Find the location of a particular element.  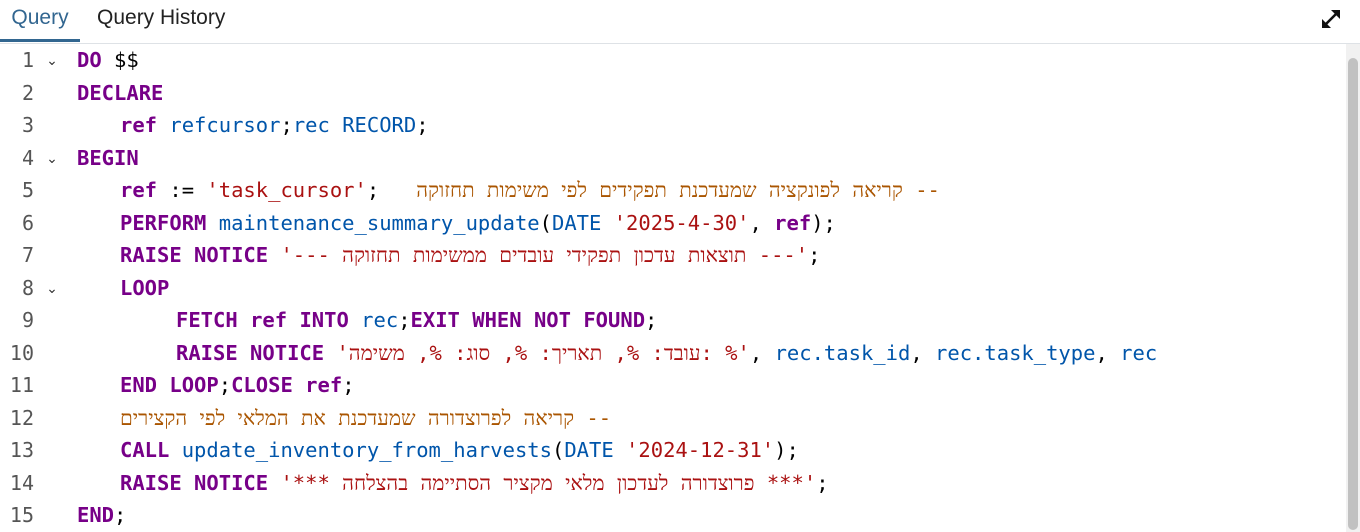

line-number: 15 is located at coordinates (21, 515).